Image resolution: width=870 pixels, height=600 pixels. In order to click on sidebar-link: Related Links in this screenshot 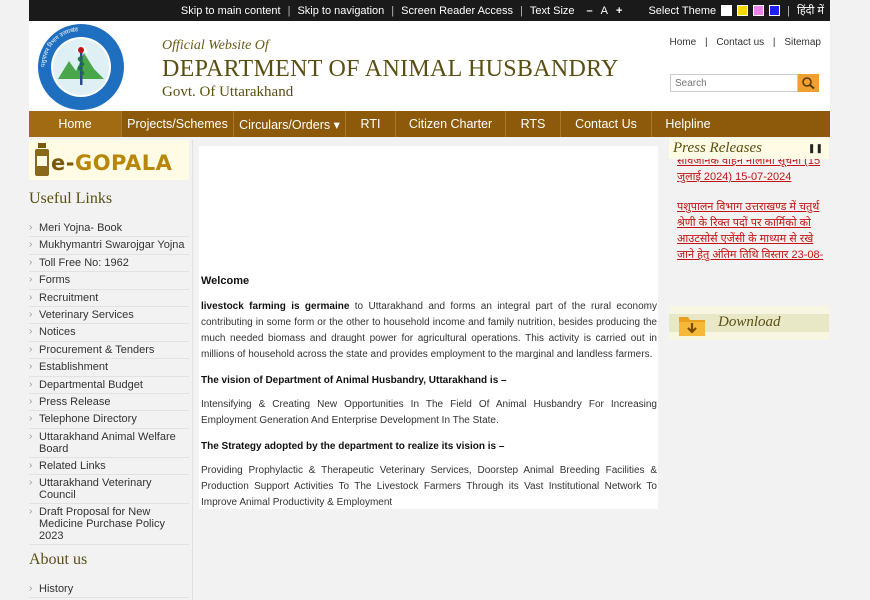, I will do `click(109, 467)`.